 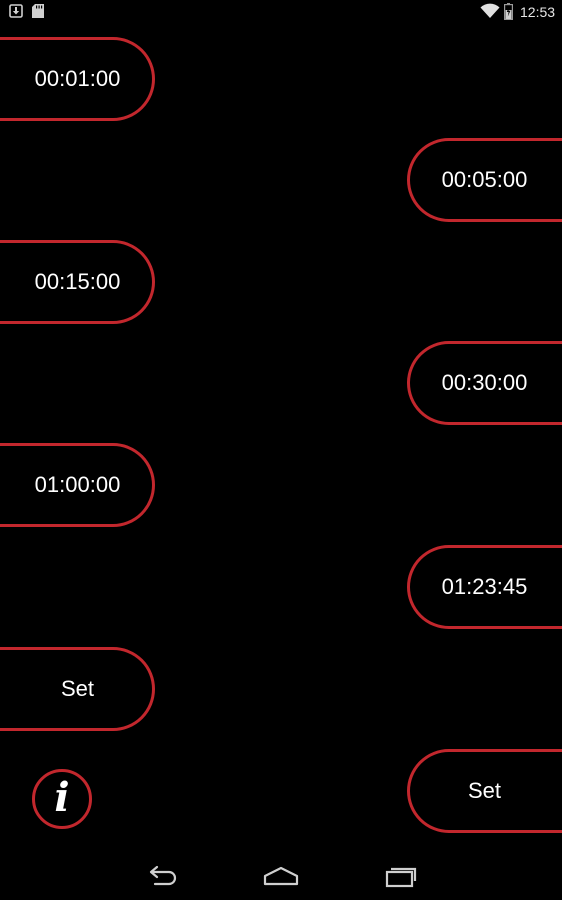 I want to click on info-icon: i, so click(x=62, y=797).